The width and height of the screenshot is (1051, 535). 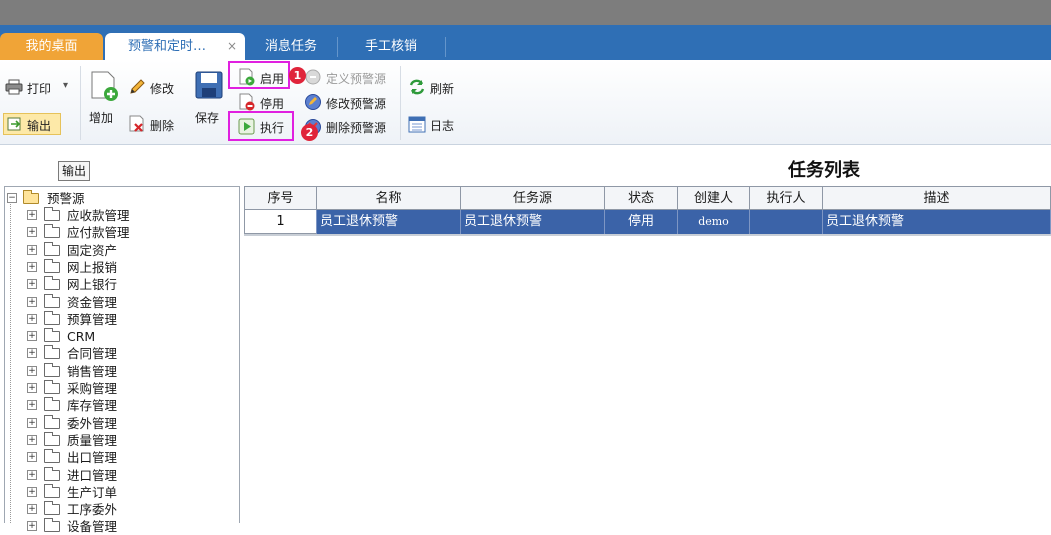 I want to click on collapse-icon: −, so click(x=12, y=198).